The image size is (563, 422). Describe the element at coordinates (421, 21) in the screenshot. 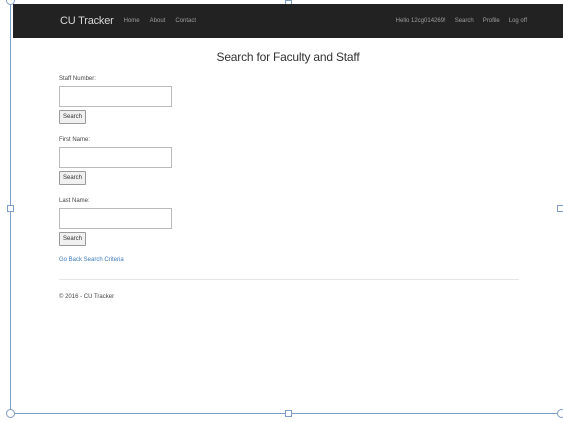

I see `user-greeting-link: Hello 12cg014269!` at that location.